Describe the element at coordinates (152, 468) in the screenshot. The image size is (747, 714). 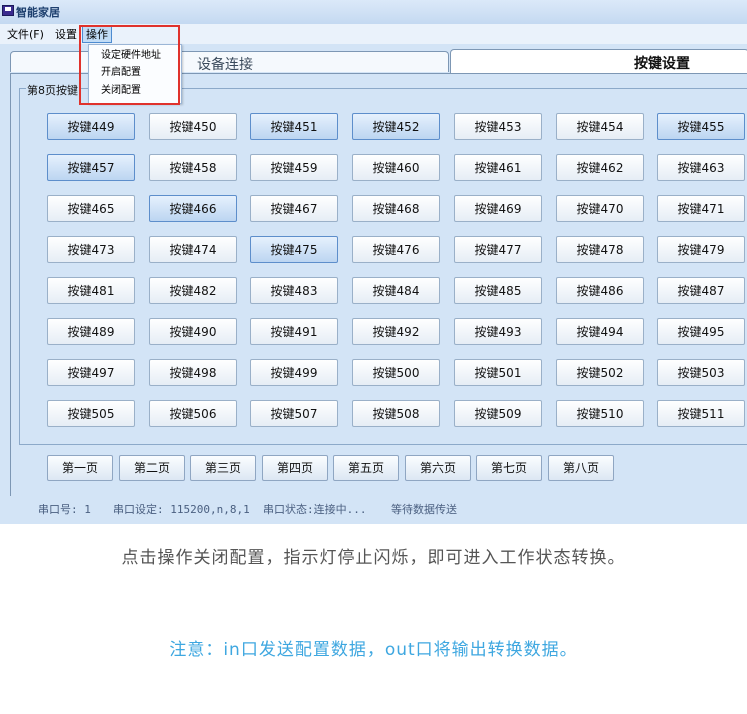
I see `page-button: 第二页` at that location.